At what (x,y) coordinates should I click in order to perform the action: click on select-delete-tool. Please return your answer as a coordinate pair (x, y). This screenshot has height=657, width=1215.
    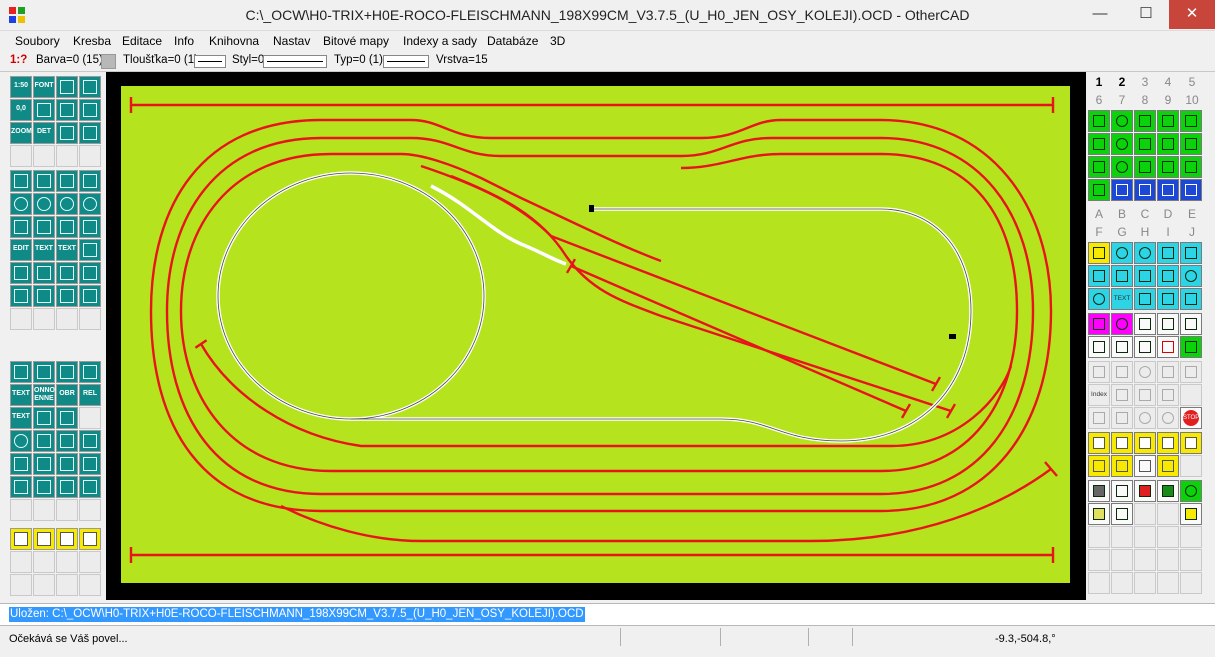
    Looking at the image, I should click on (1168, 347).